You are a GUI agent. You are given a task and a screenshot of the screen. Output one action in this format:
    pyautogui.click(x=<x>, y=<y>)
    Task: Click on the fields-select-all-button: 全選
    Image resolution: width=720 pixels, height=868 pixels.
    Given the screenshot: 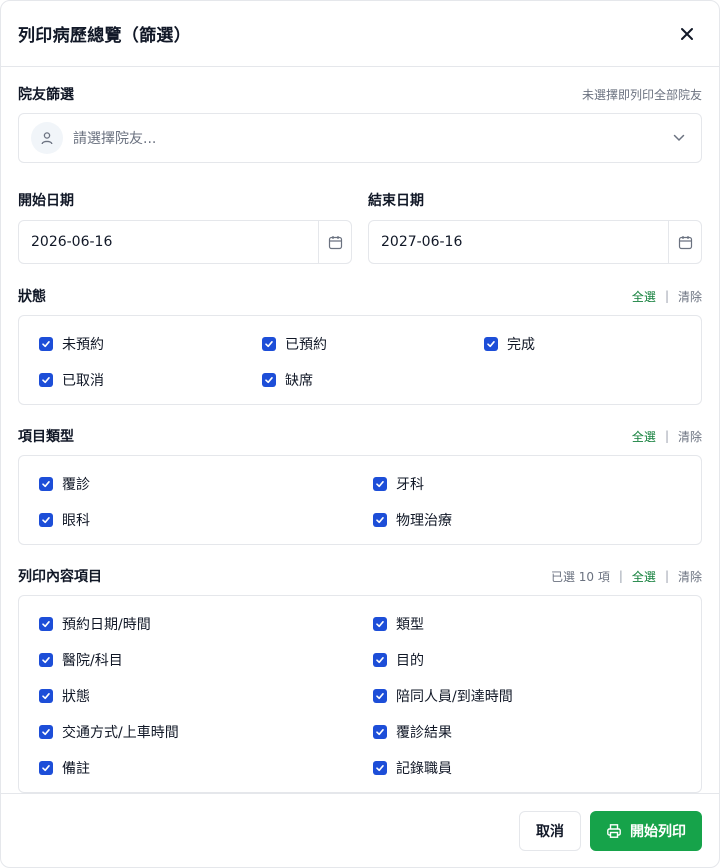 What is the action you would take?
    pyautogui.click(x=644, y=576)
    